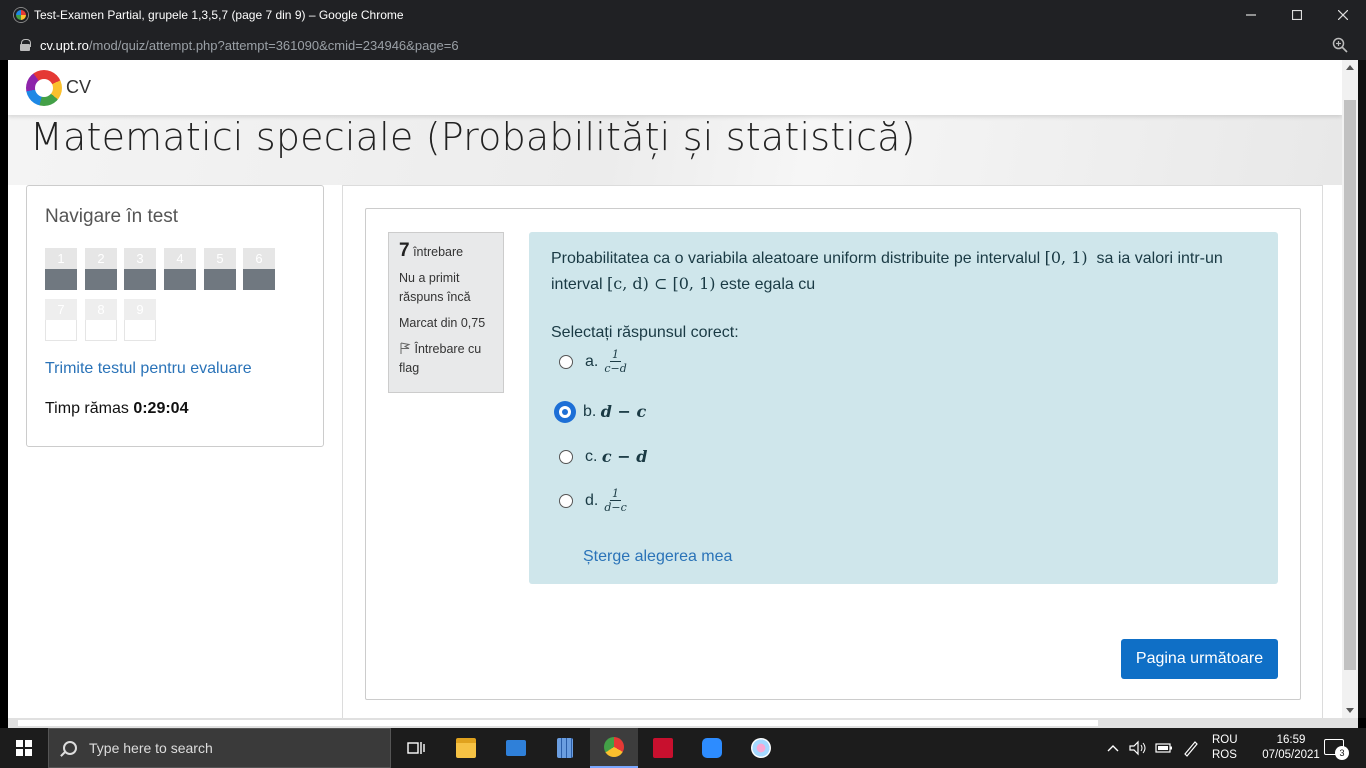 The height and width of the screenshot is (768, 1366). Describe the element at coordinates (161, 408) in the screenshot. I see `timer-value: 0:29:04` at that location.